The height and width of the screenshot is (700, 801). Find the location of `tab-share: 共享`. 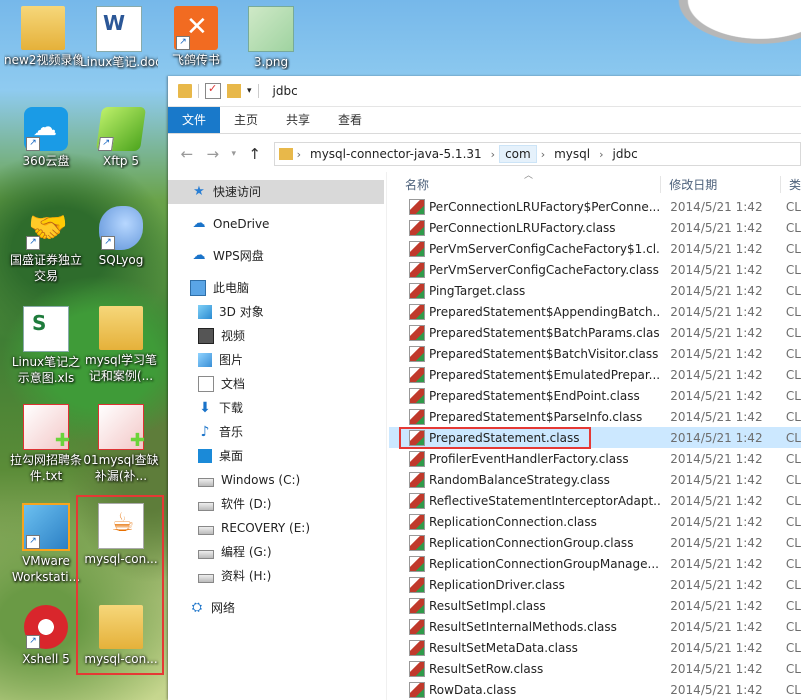

tab-share: 共享 is located at coordinates (298, 120).